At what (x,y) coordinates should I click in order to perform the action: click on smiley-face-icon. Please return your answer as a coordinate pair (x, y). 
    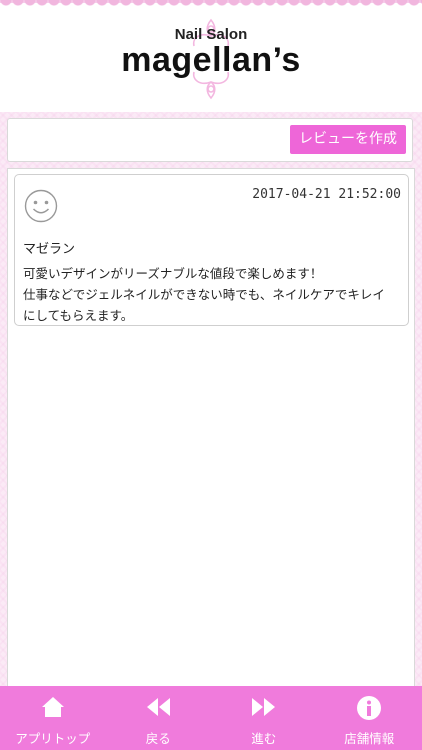
    Looking at the image, I should click on (41, 206).